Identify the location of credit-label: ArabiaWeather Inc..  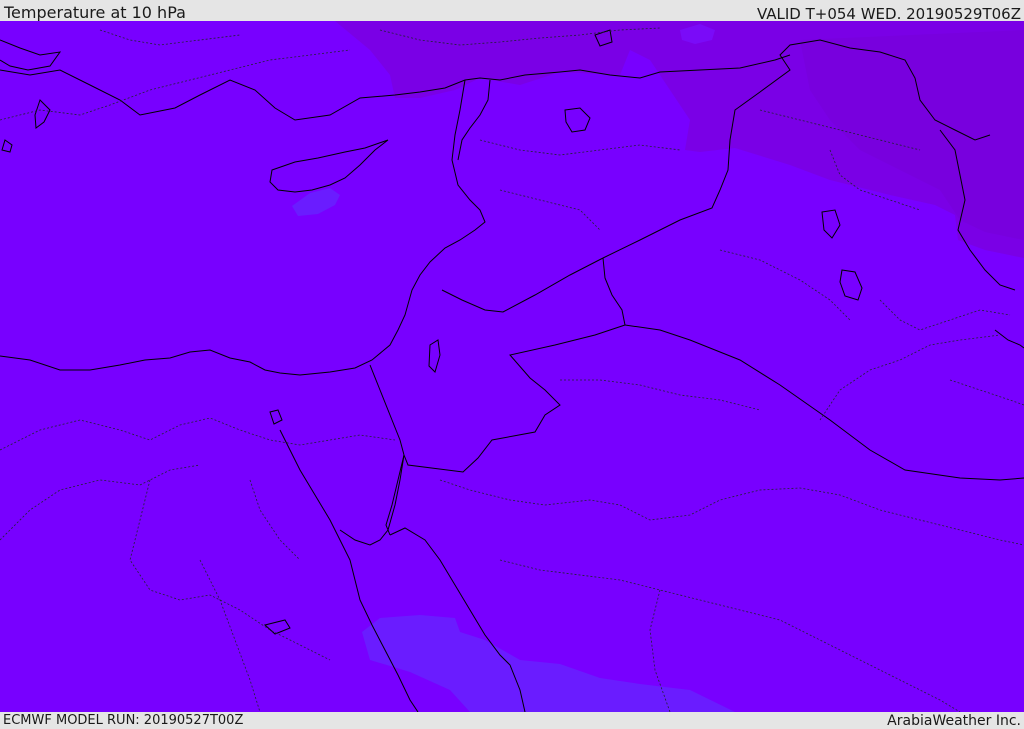
(954, 721).